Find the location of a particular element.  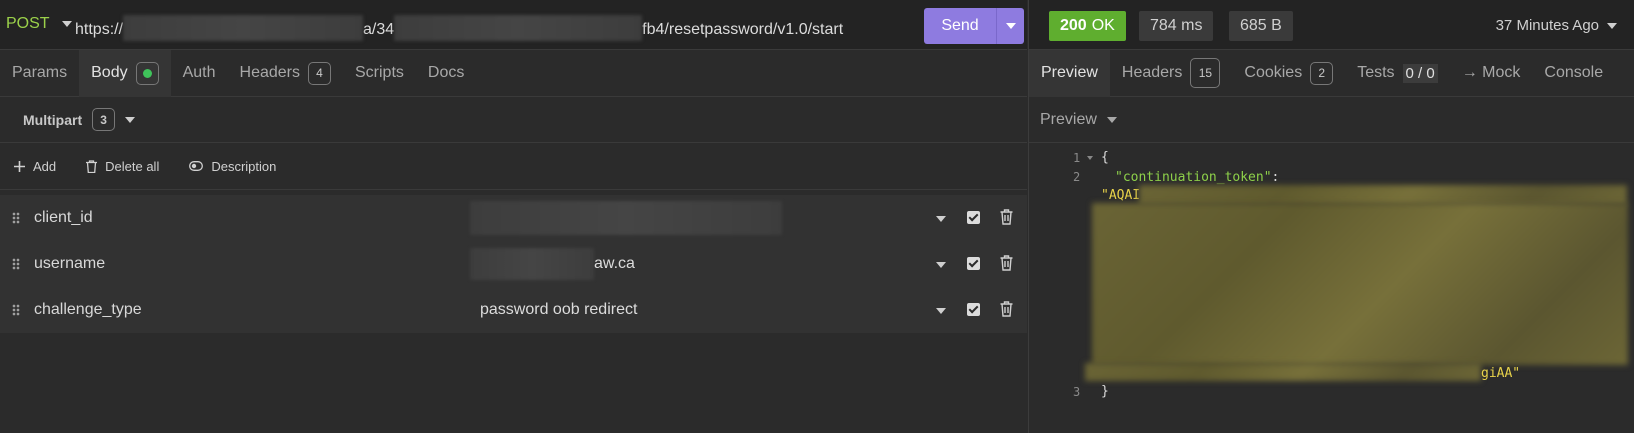

json-brace: } is located at coordinates (1105, 391).